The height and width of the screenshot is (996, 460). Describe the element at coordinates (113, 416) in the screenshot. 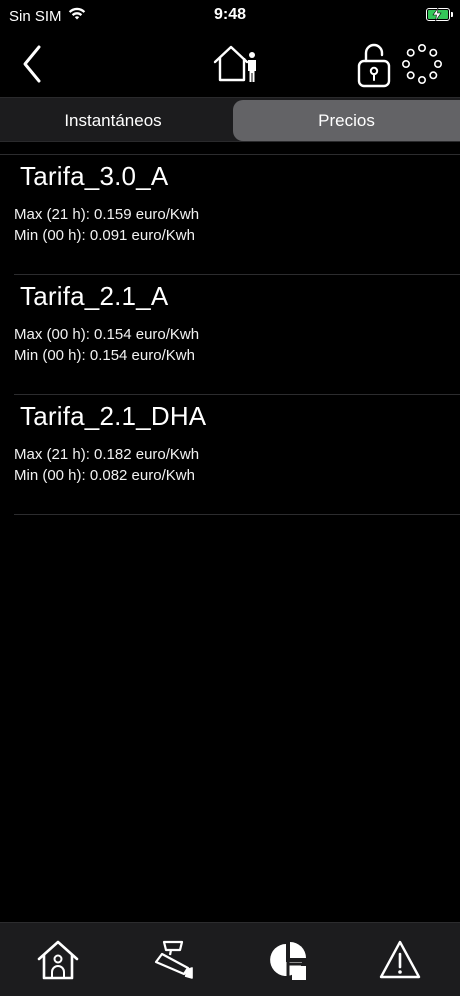

I see `tariff-name: Tarifa_2.1_DHA` at that location.